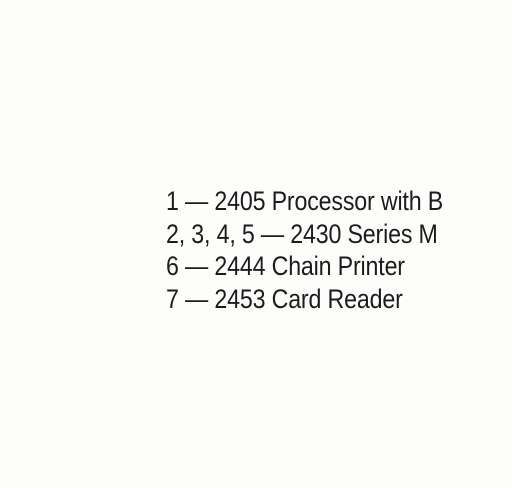  What do you see at coordinates (305, 201) in the screenshot?
I see `caption-line: 1 — 2405 Processor with B` at bounding box center [305, 201].